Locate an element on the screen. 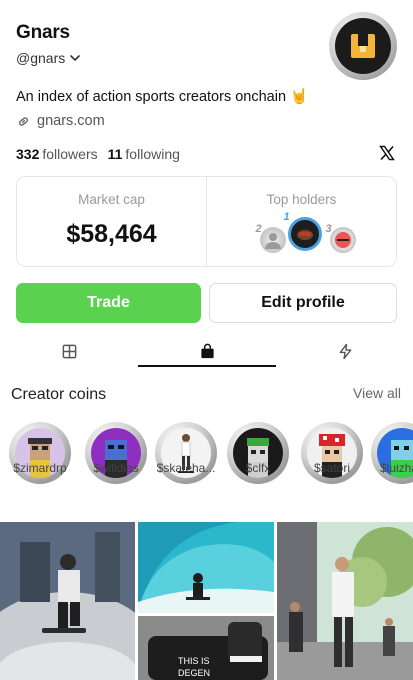 The width and height of the screenshot is (413, 680). grid-icon is located at coordinates (69, 351).